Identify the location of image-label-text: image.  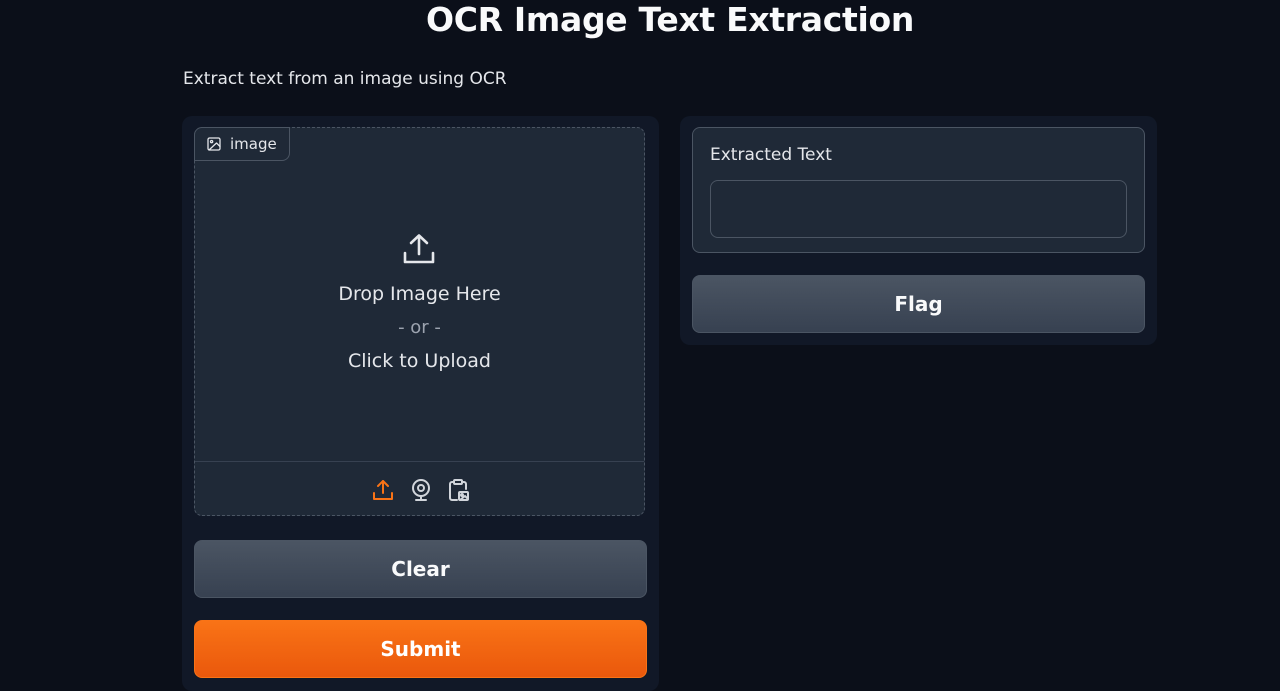
(253, 144).